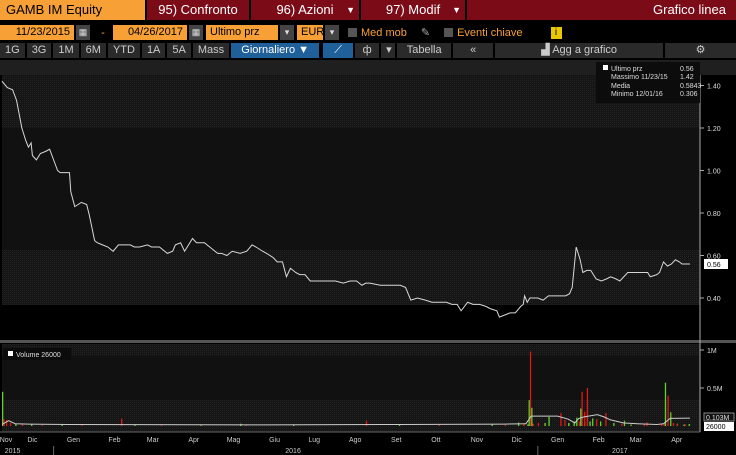 Image resolution: width=736 pixels, height=455 pixels. Describe the element at coordinates (242, 32) in the screenshot. I see `field-select: Ultimo prz` at that location.